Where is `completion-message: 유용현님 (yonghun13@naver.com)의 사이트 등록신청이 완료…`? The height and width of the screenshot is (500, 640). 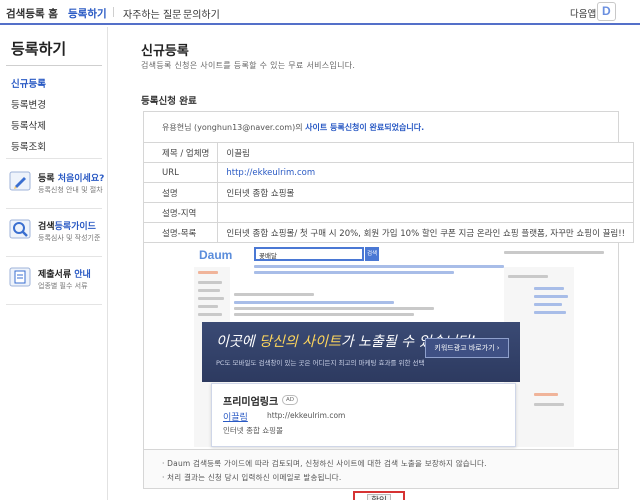 completion-message: 유용현님 (yonghun13@naver.com)의 사이트 등록신청이 완료… is located at coordinates (293, 127).